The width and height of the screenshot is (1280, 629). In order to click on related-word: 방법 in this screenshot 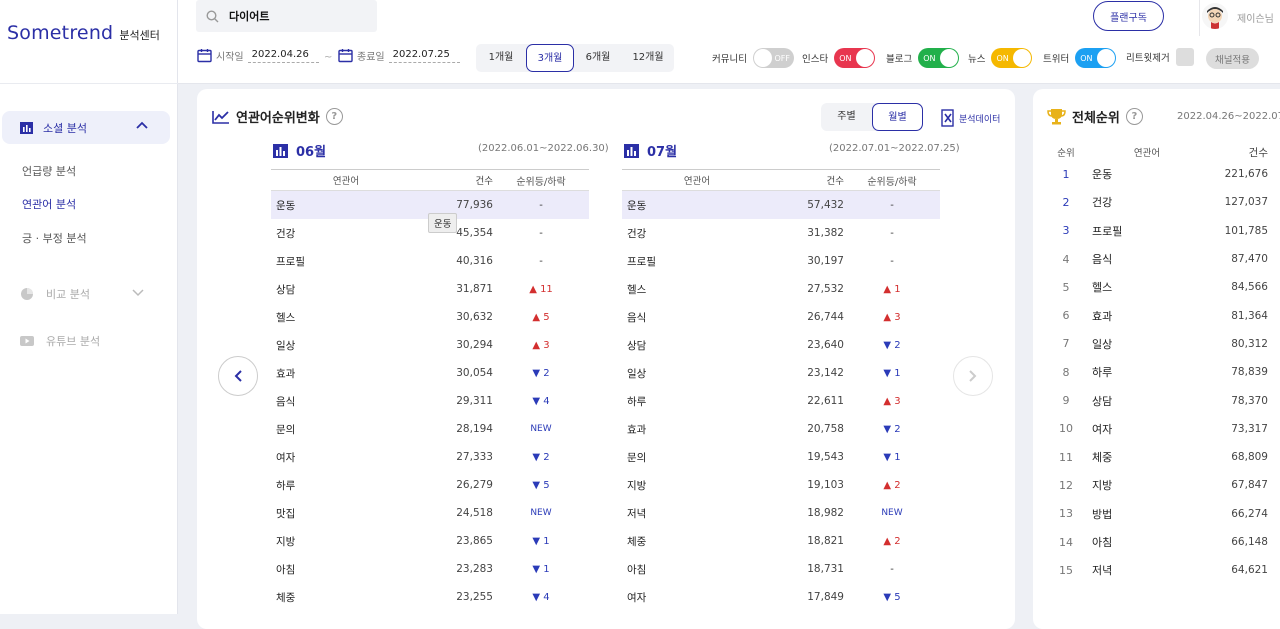, I will do `click(1147, 514)`.